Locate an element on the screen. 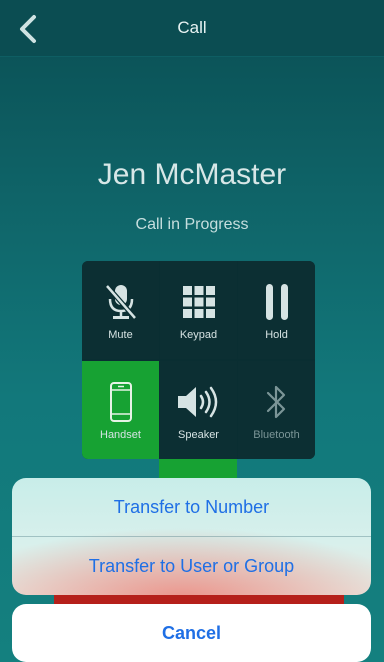 This screenshot has height=662, width=384. bluetooth-button: Bluetooth is located at coordinates (276, 410).